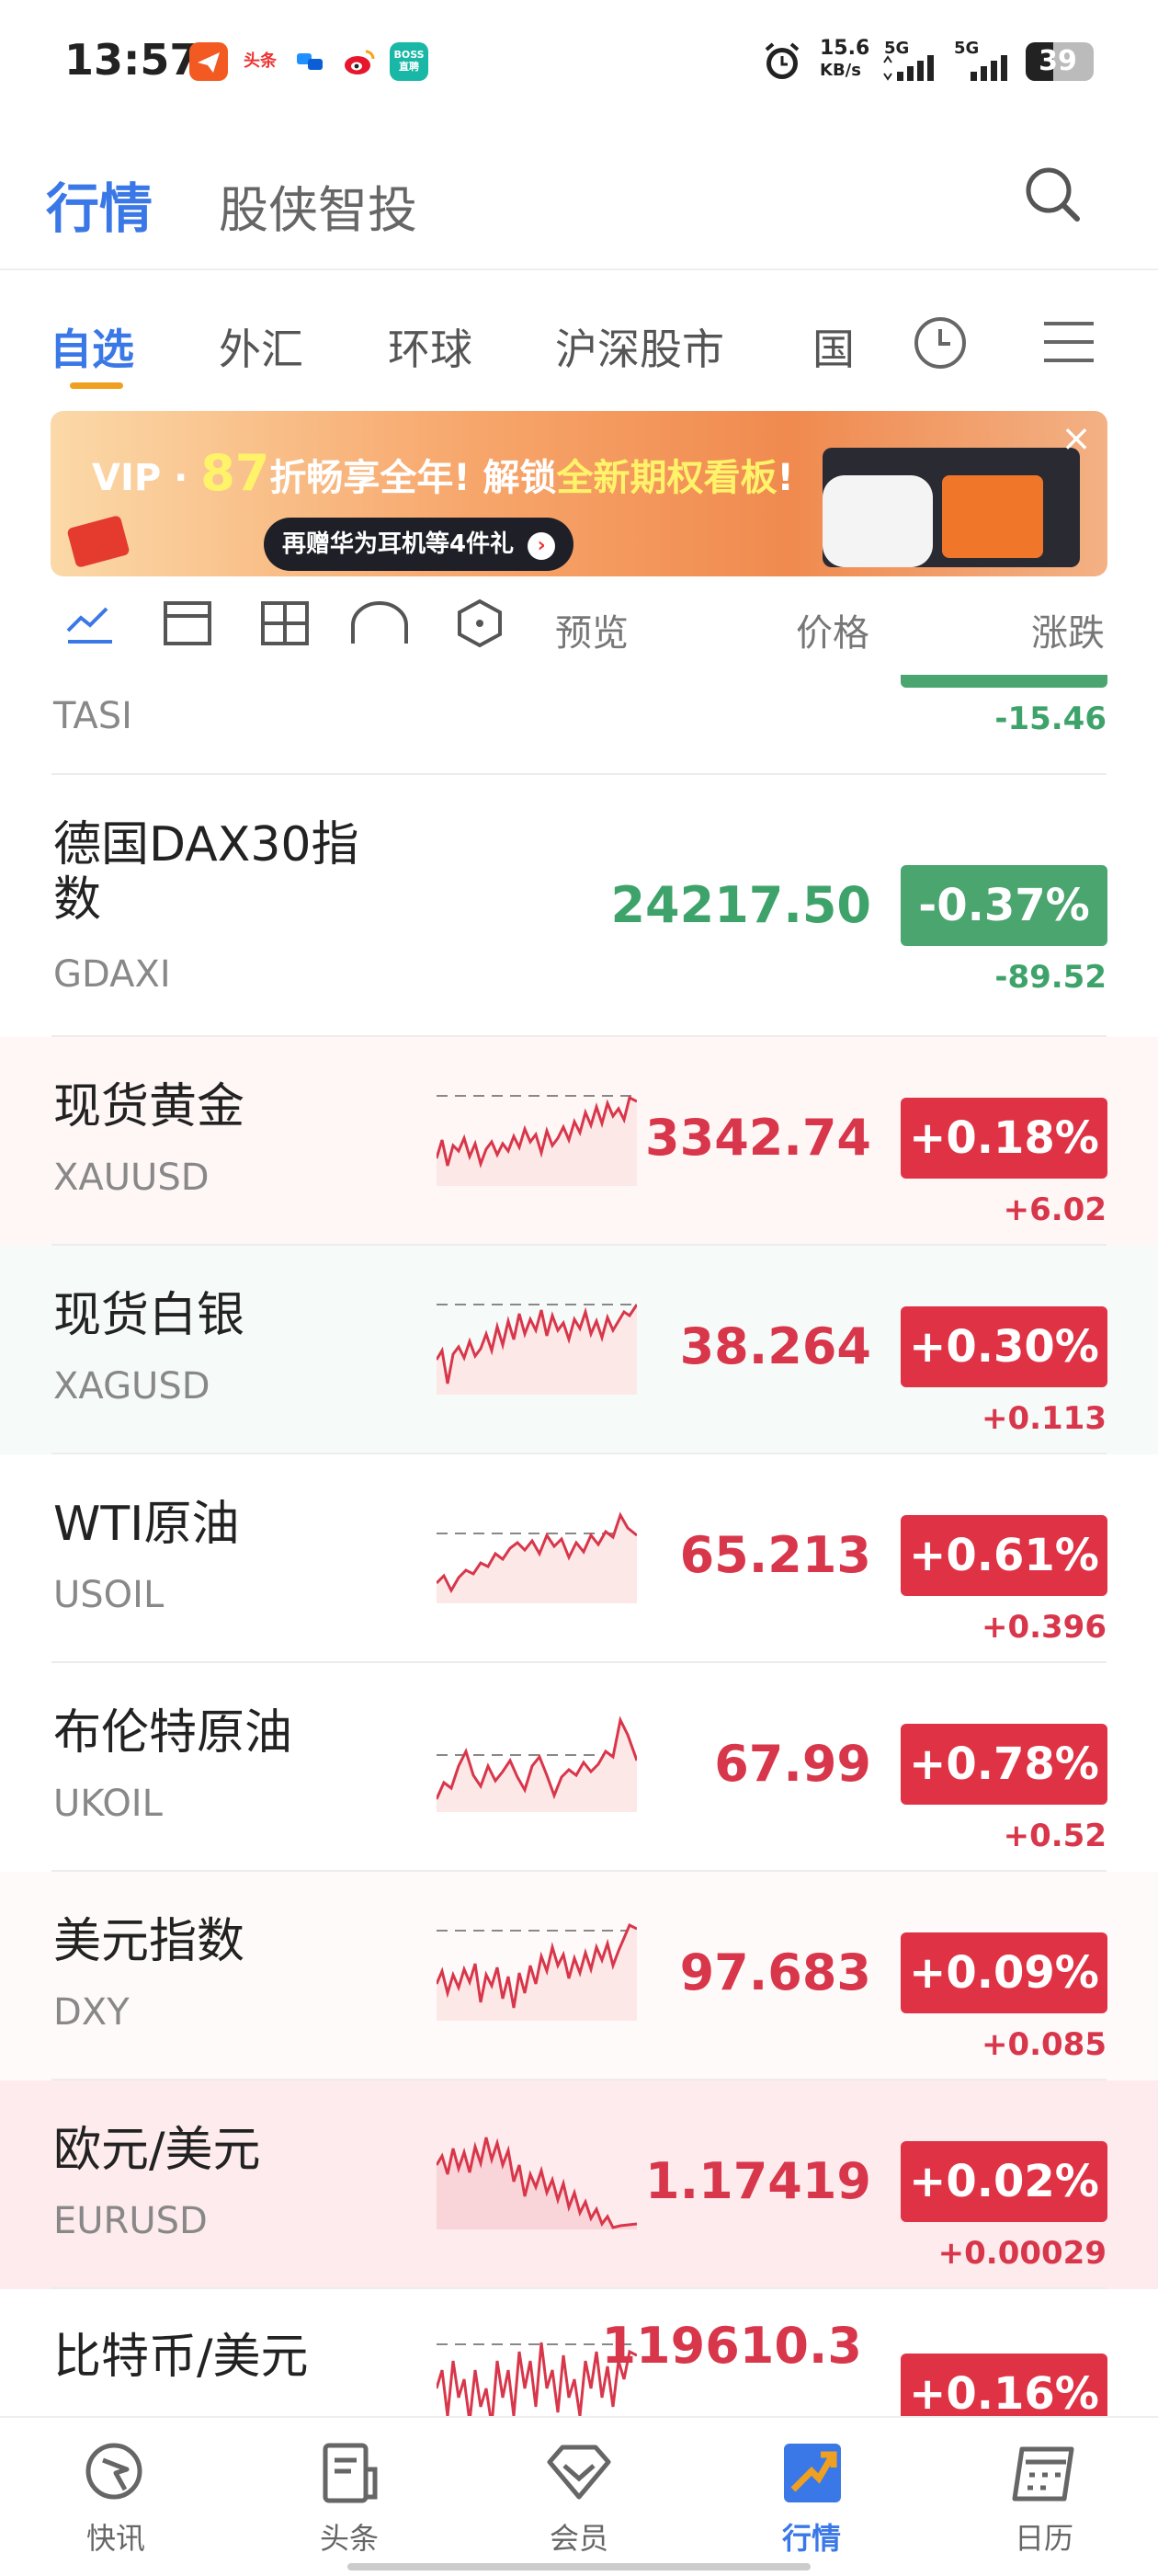 This screenshot has width=1158, height=2576. I want to click on instrument-price: 65.213, so click(775, 1555).